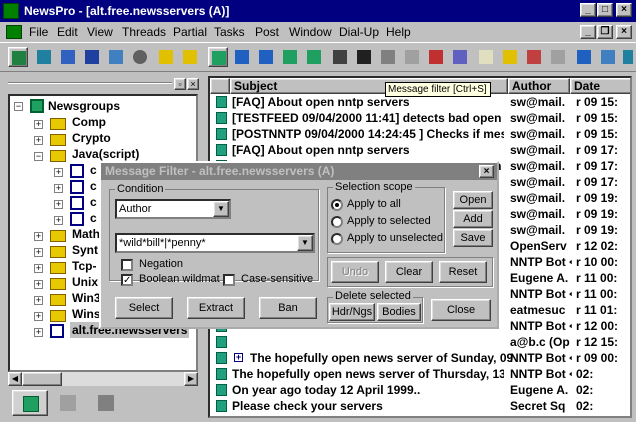 Image resolution: width=636 pixels, height=422 pixels. Describe the element at coordinates (355, 272) in the screenshot. I see `undo-button: Undo` at that location.